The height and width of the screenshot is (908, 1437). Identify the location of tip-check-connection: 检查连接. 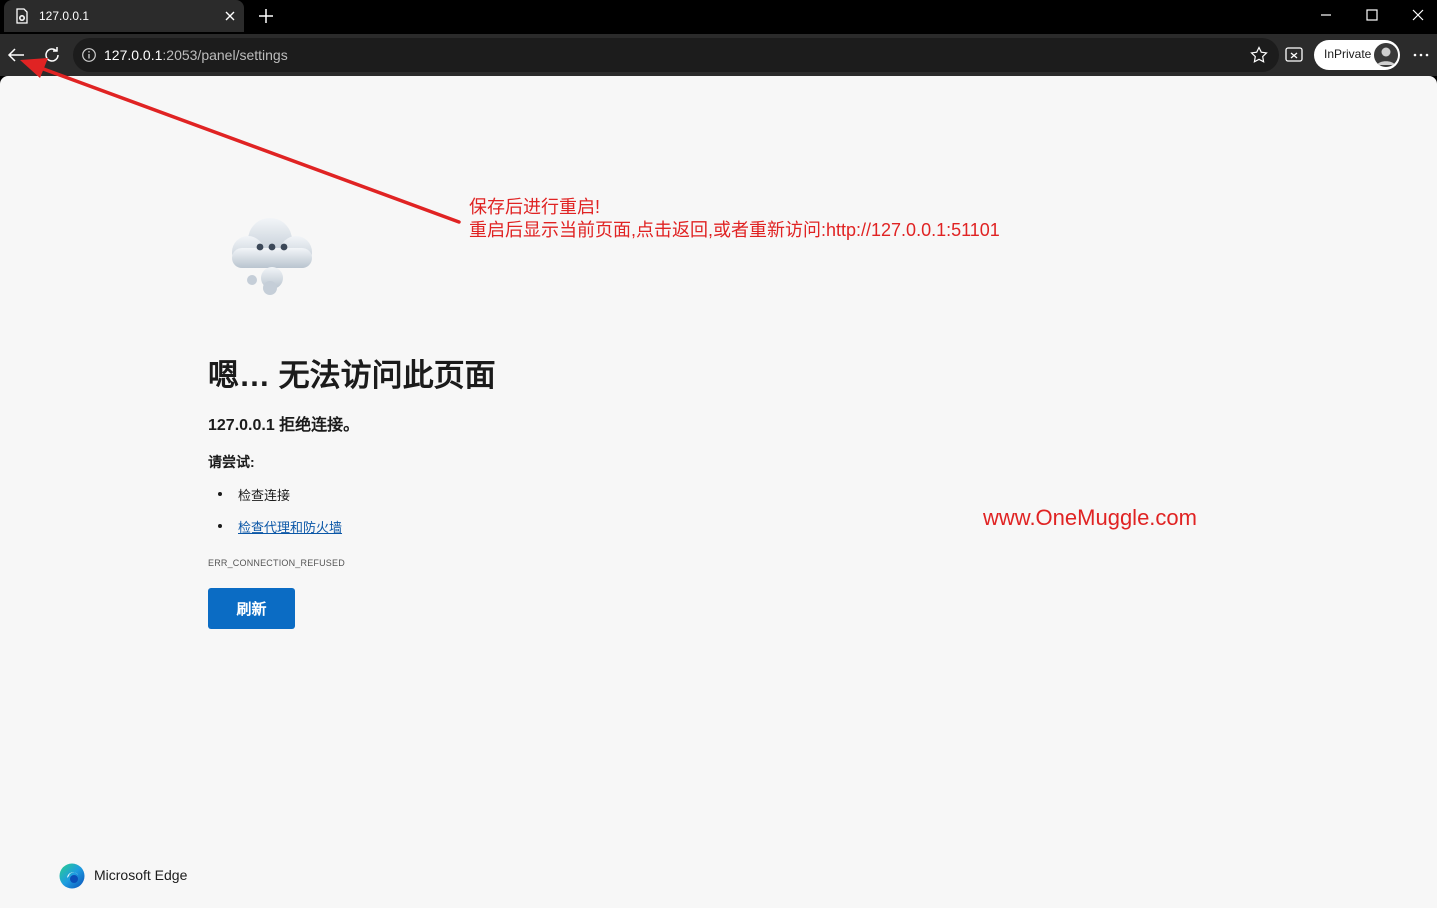
(264, 495).